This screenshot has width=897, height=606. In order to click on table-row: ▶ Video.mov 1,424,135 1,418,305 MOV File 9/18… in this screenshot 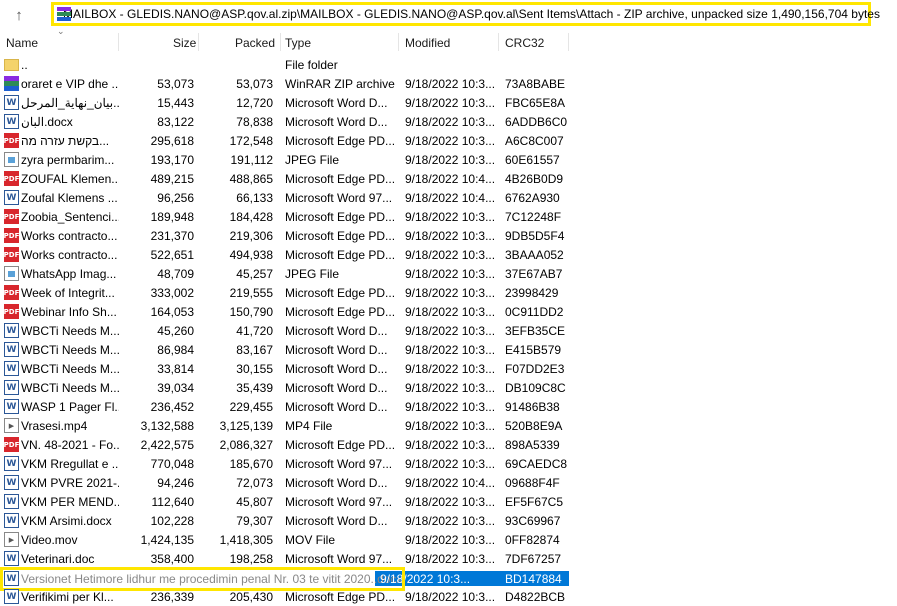, I will do `click(448, 539)`.